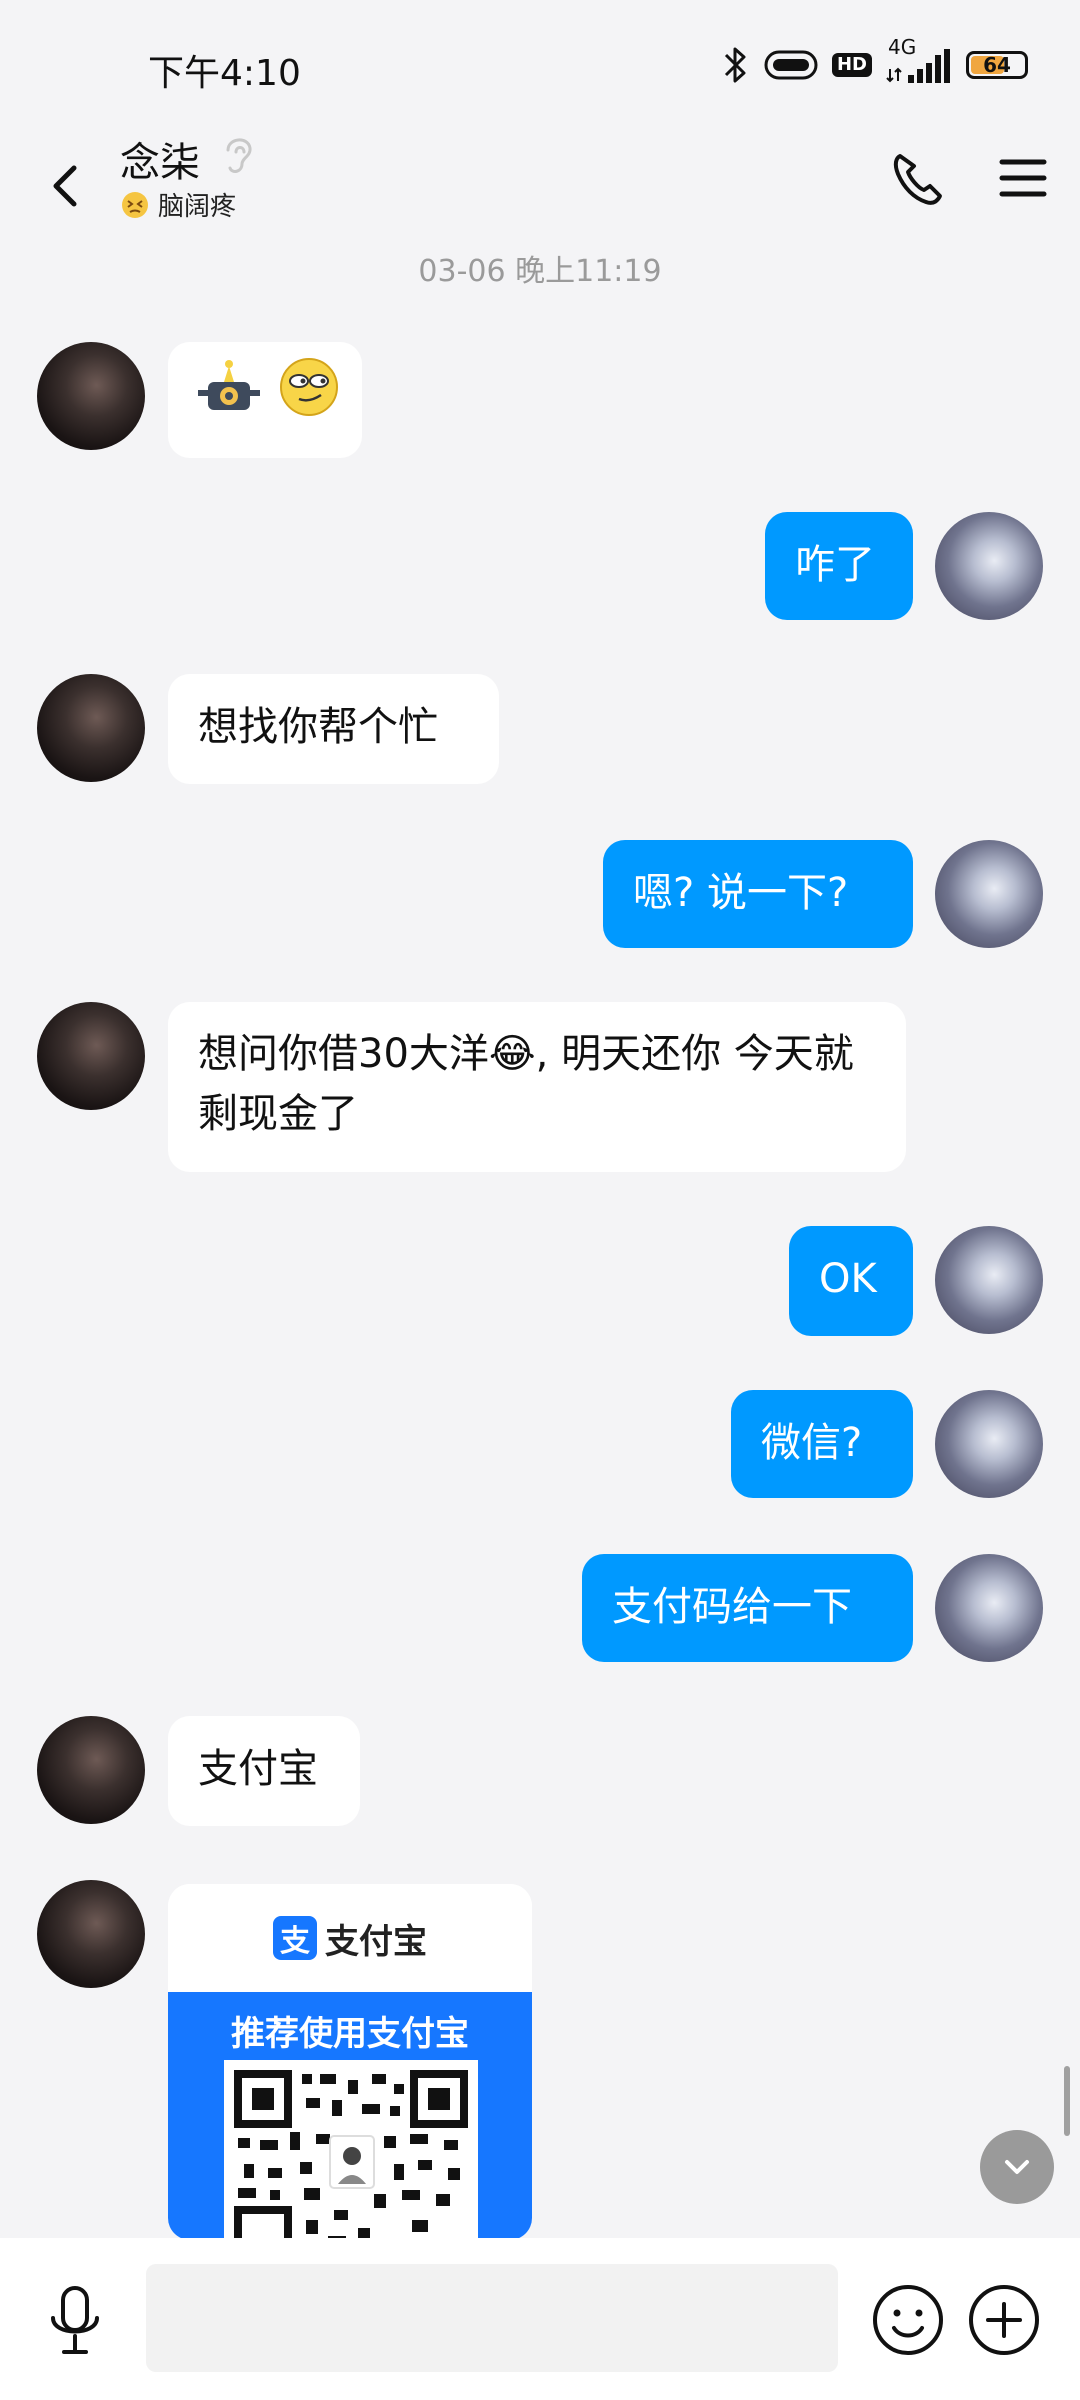 This screenshot has width=1080, height=2400. What do you see at coordinates (350, 2034) in the screenshot?
I see `qr-banner-text: 推荐使用支付宝` at bounding box center [350, 2034].